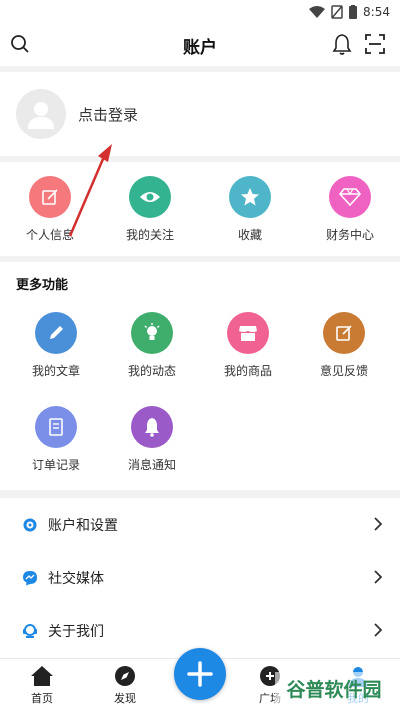 The height and width of the screenshot is (711, 400). What do you see at coordinates (56, 427) in the screenshot?
I see `document-icon` at bounding box center [56, 427].